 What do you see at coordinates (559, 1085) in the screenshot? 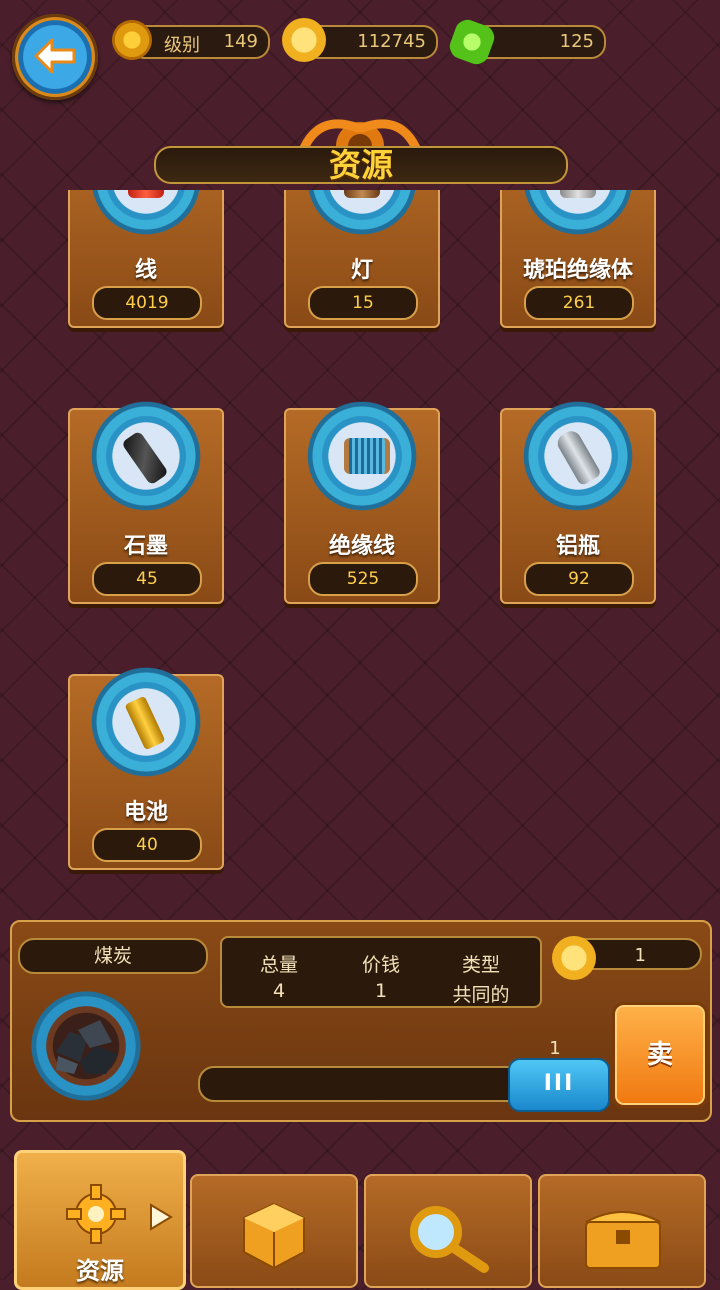
I see `quantity-slider-handle: III` at bounding box center [559, 1085].